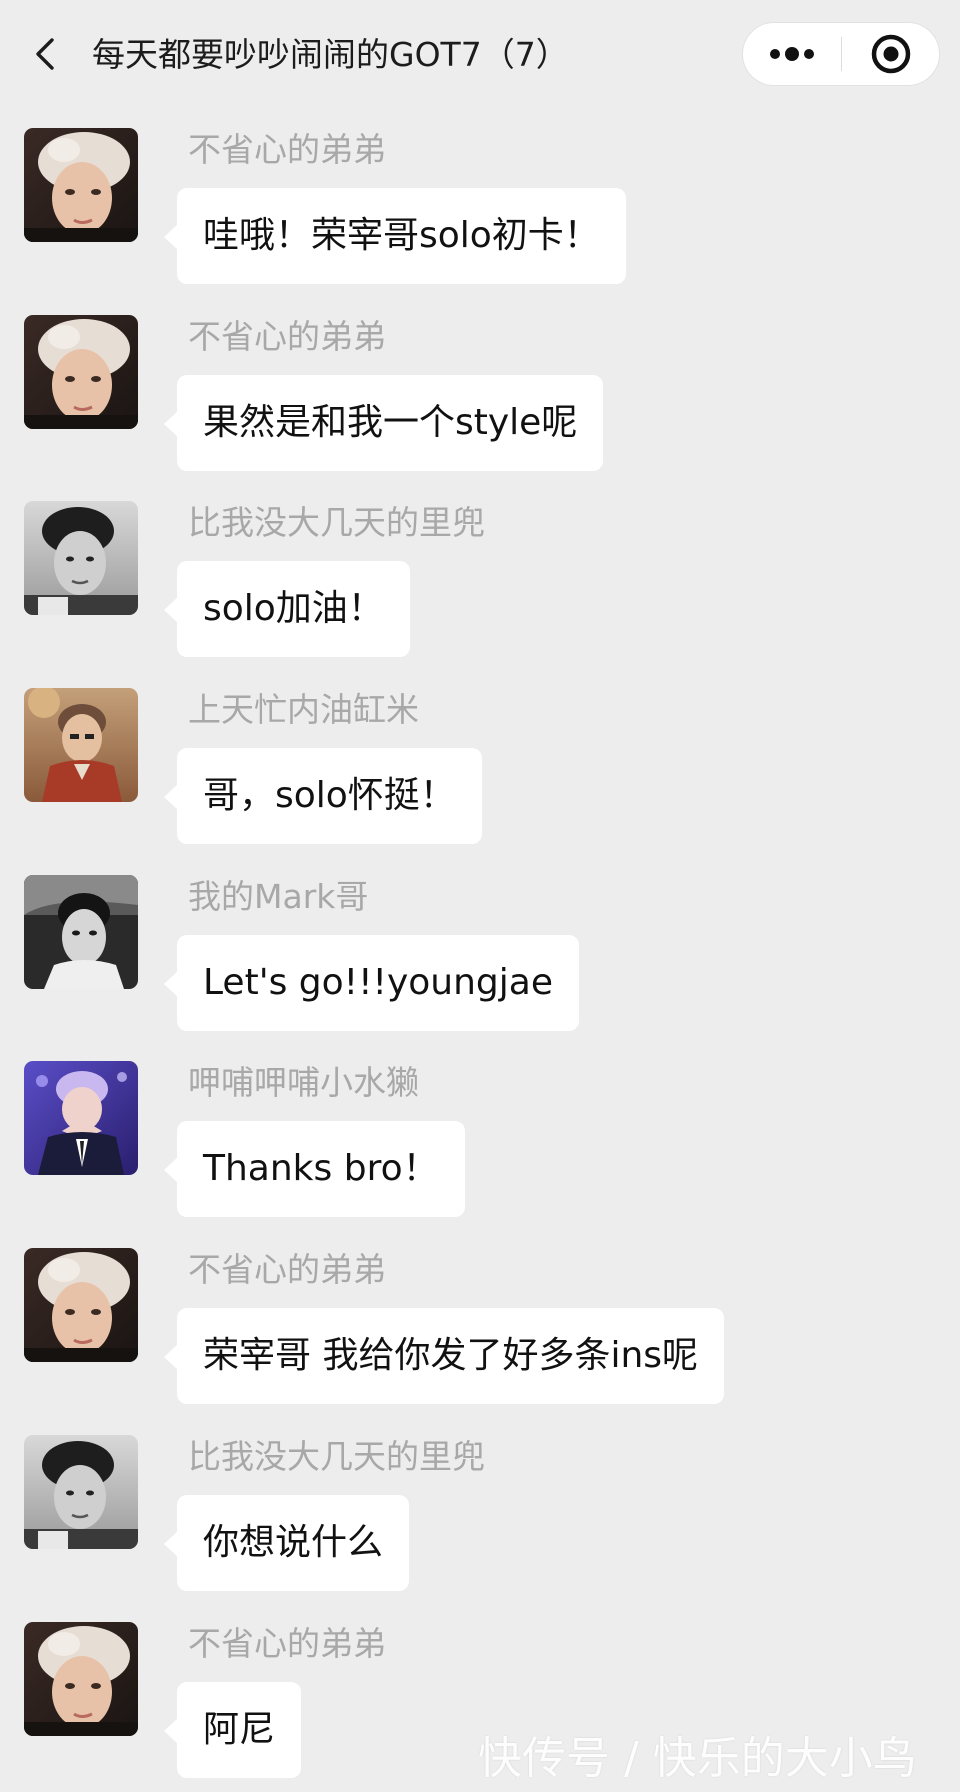 This screenshot has height=1792, width=960. I want to click on message-bubble: 阿尼, so click(232, 1729).